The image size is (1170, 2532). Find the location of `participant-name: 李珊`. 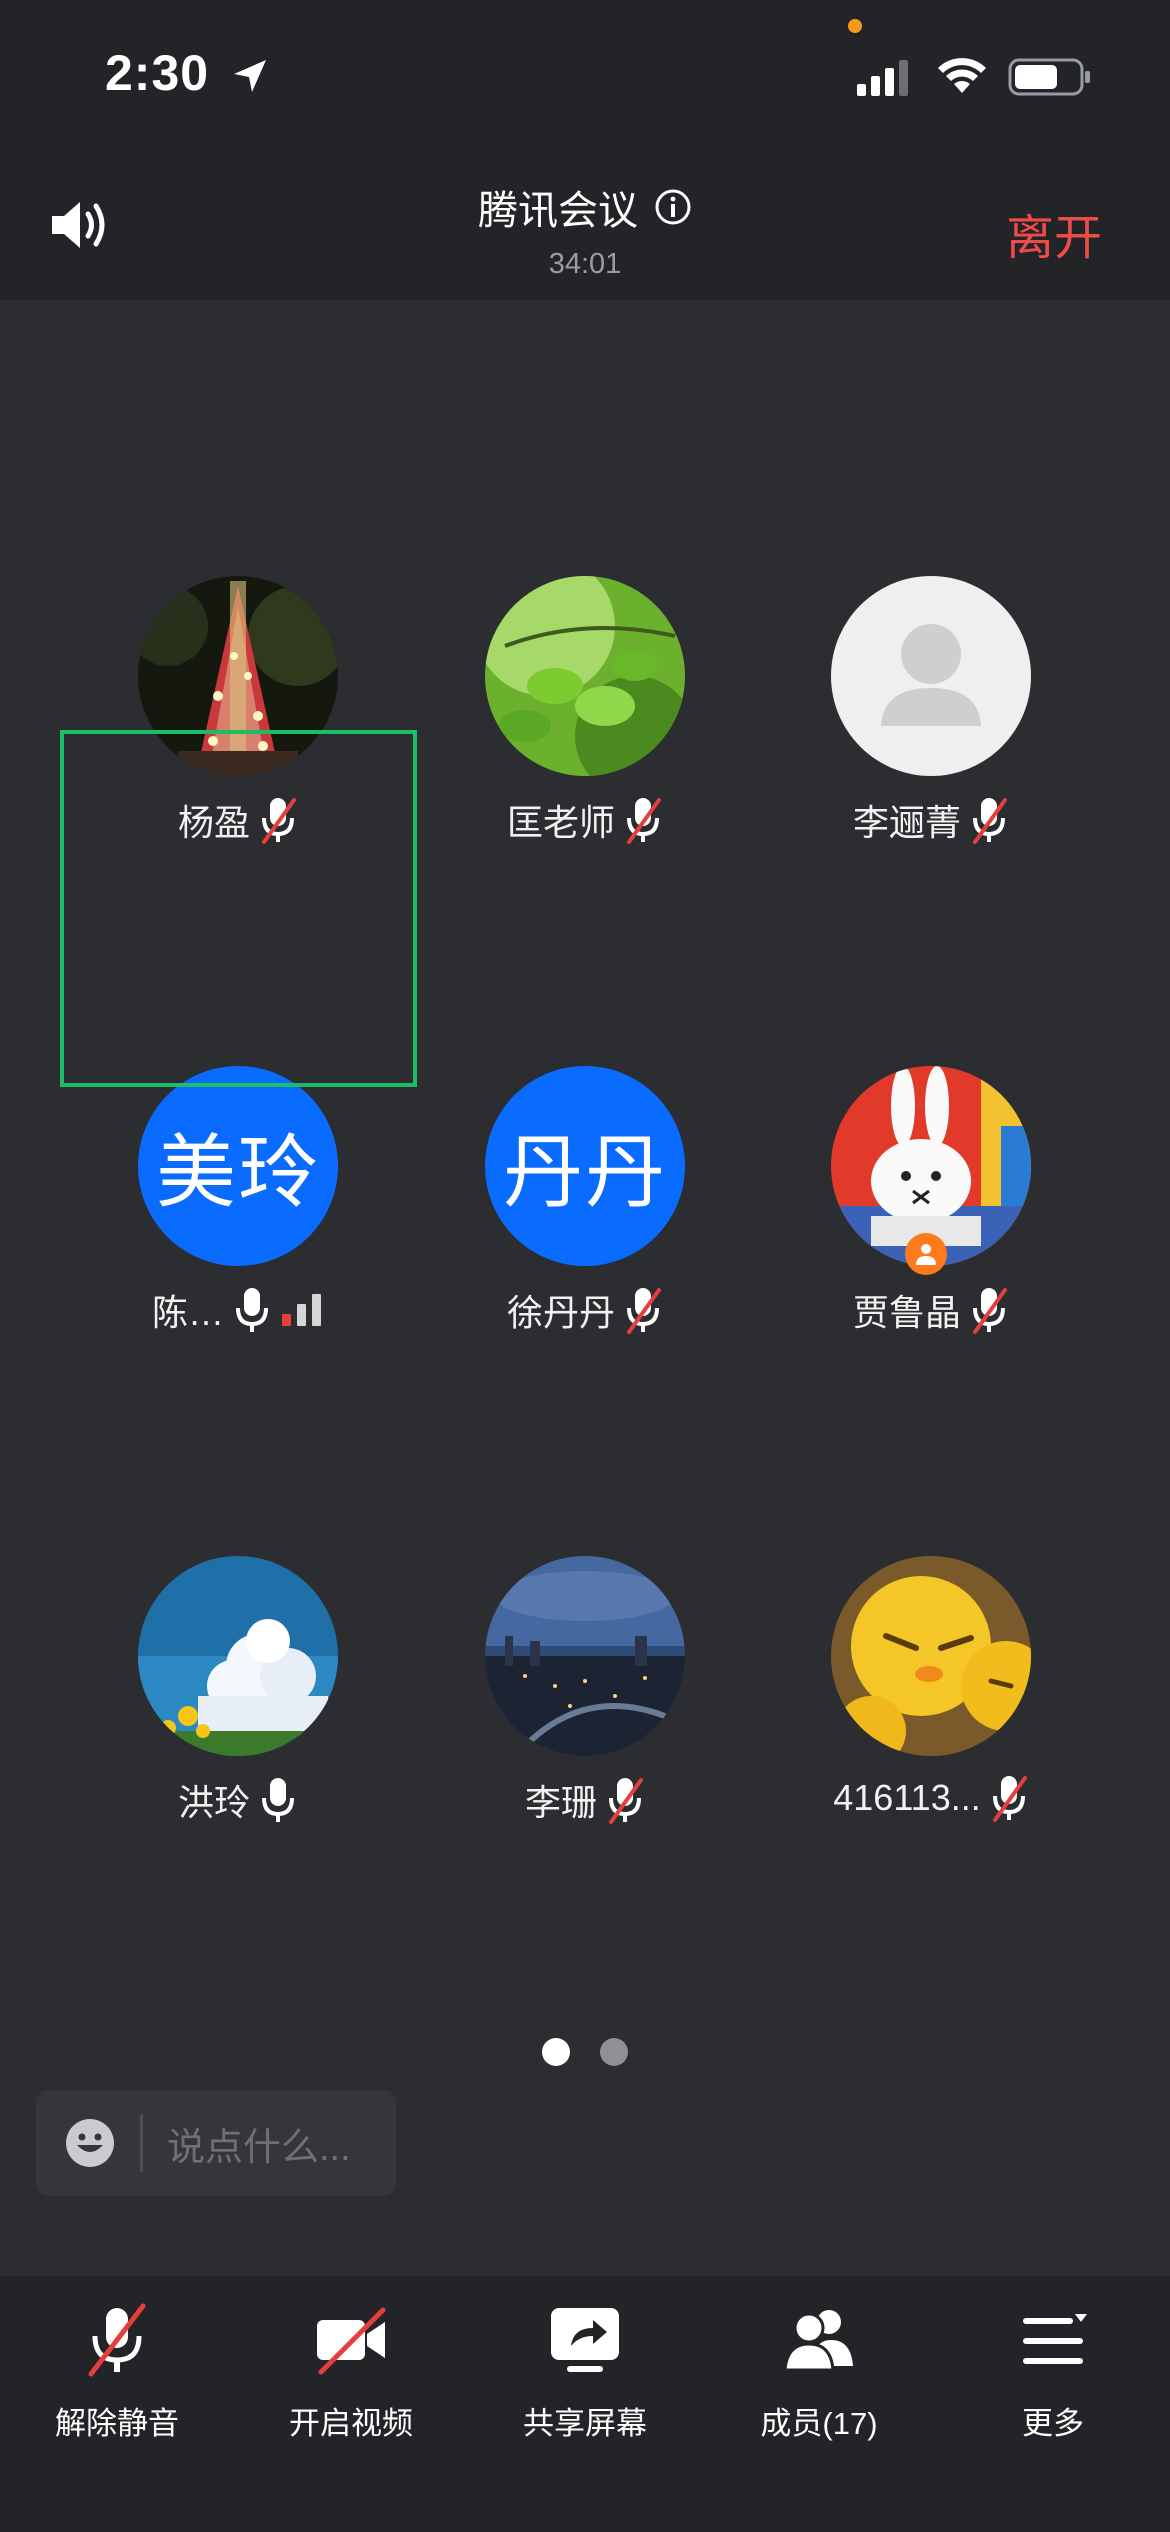

participant-name: 李珊 is located at coordinates (560, 1802).